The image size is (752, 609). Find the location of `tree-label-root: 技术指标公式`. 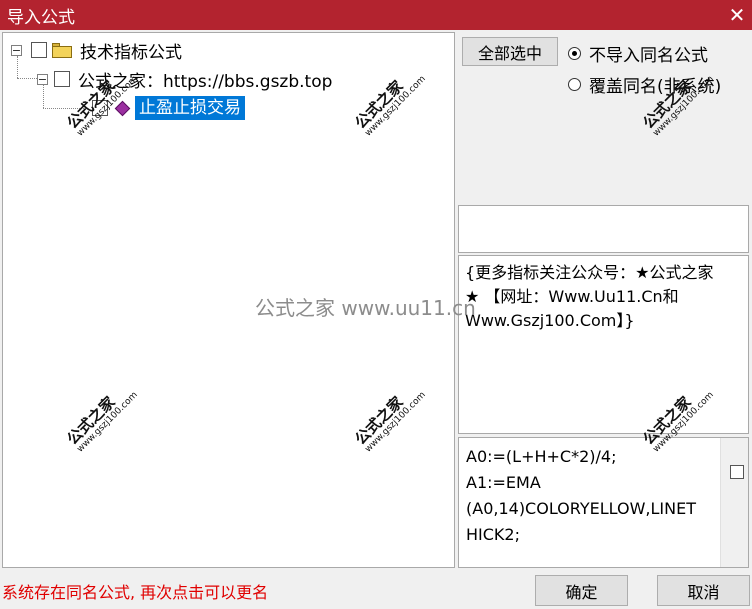

tree-label-root: 技术指标公式 is located at coordinates (131, 52).